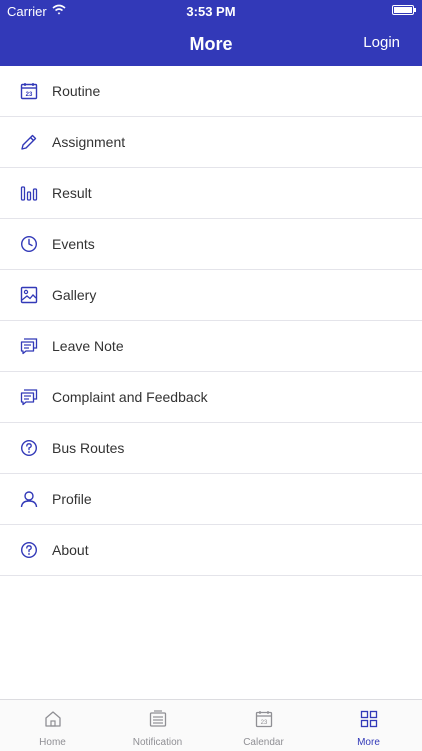  Describe the element at coordinates (211, 295) in the screenshot. I see `menu-item-gallery: Gallery` at that location.